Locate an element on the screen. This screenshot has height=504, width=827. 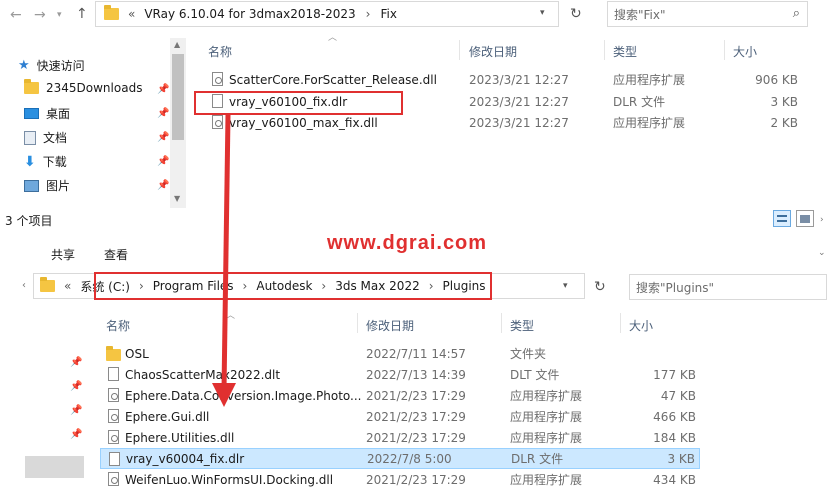
document-icon is located at coordinates (30, 137).